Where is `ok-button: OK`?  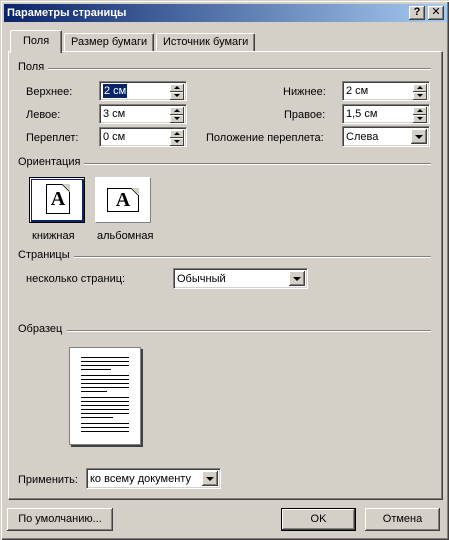
ok-button: OK is located at coordinates (318, 519).